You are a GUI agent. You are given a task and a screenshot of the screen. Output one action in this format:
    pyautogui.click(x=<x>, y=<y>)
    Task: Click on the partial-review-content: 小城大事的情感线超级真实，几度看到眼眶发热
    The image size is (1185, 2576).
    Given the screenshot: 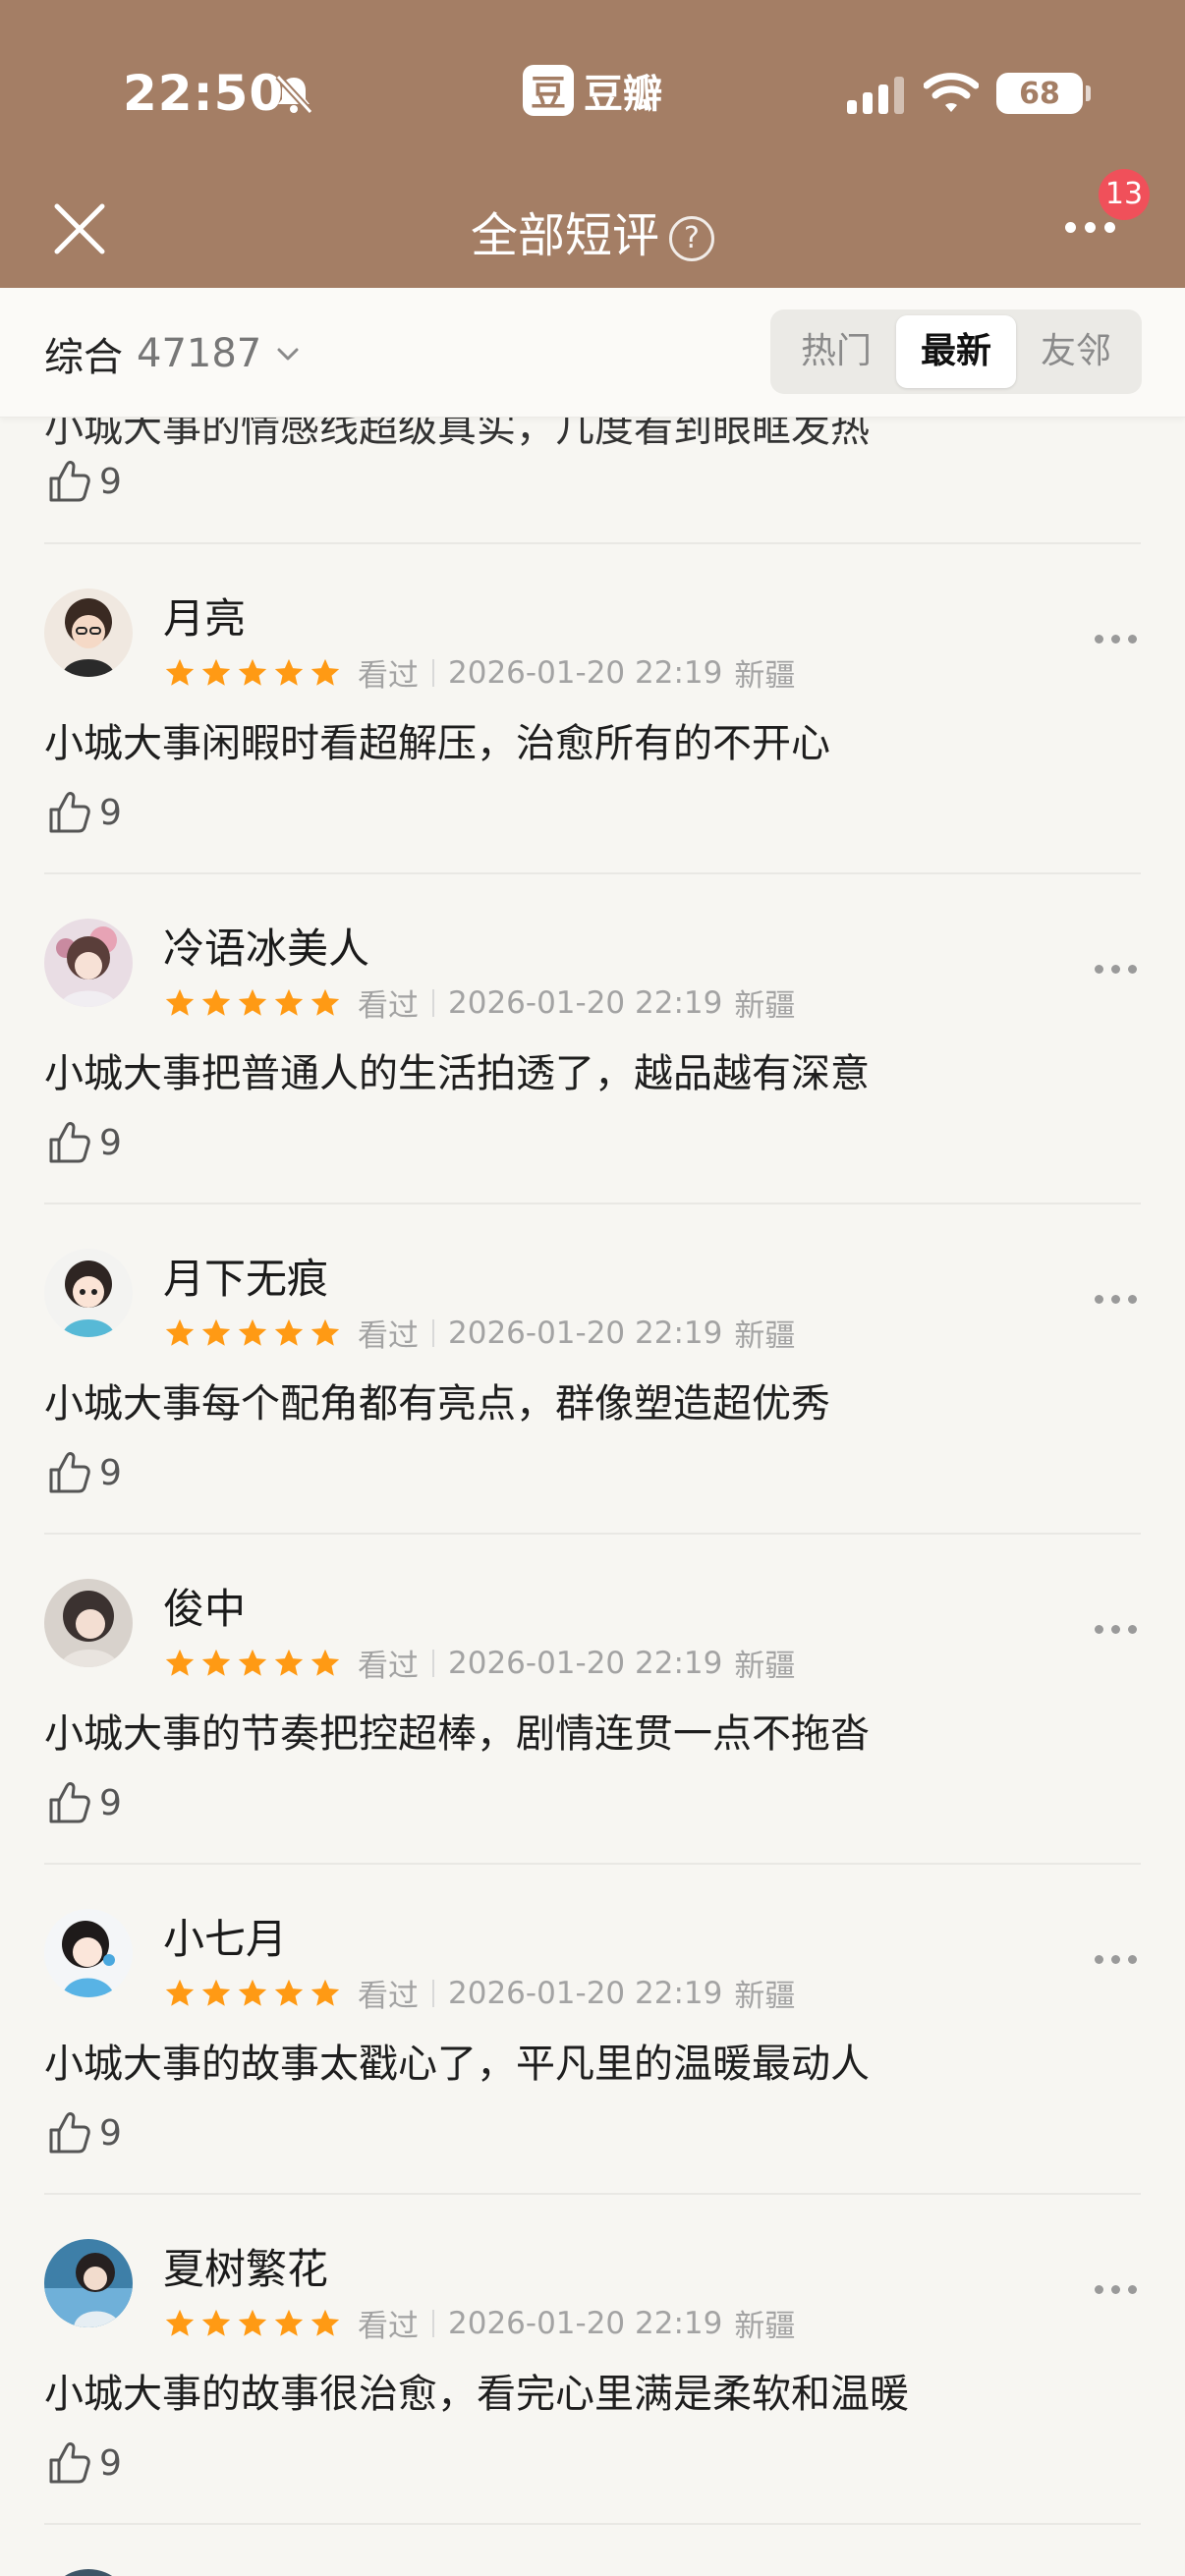 What is the action you would take?
    pyautogui.click(x=457, y=434)
    